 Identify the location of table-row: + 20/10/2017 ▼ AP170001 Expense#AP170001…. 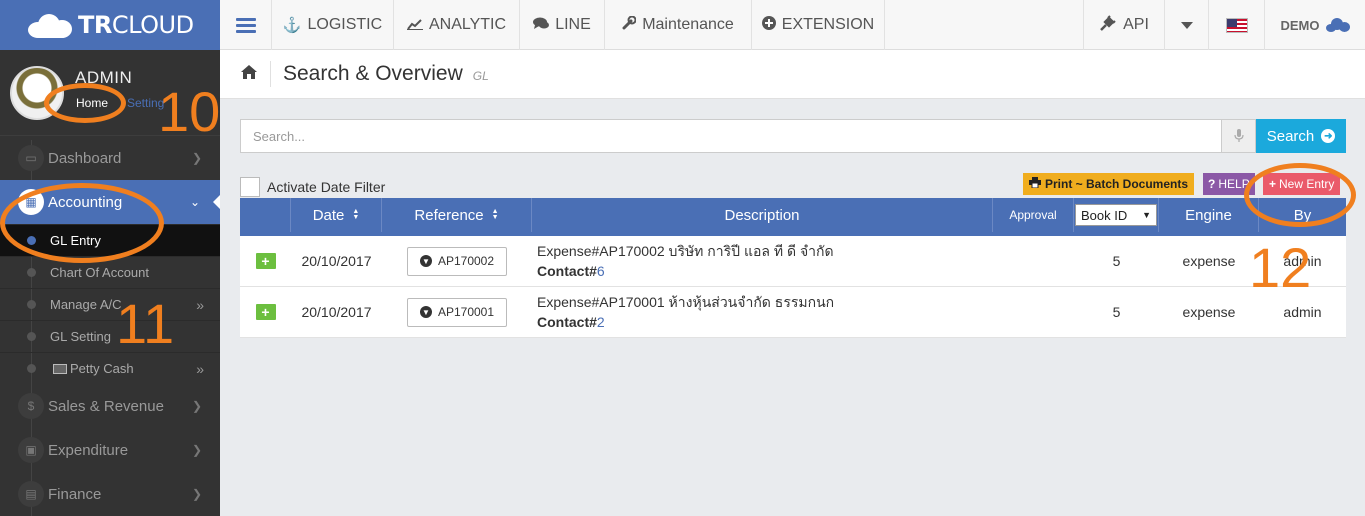
(793, 312).